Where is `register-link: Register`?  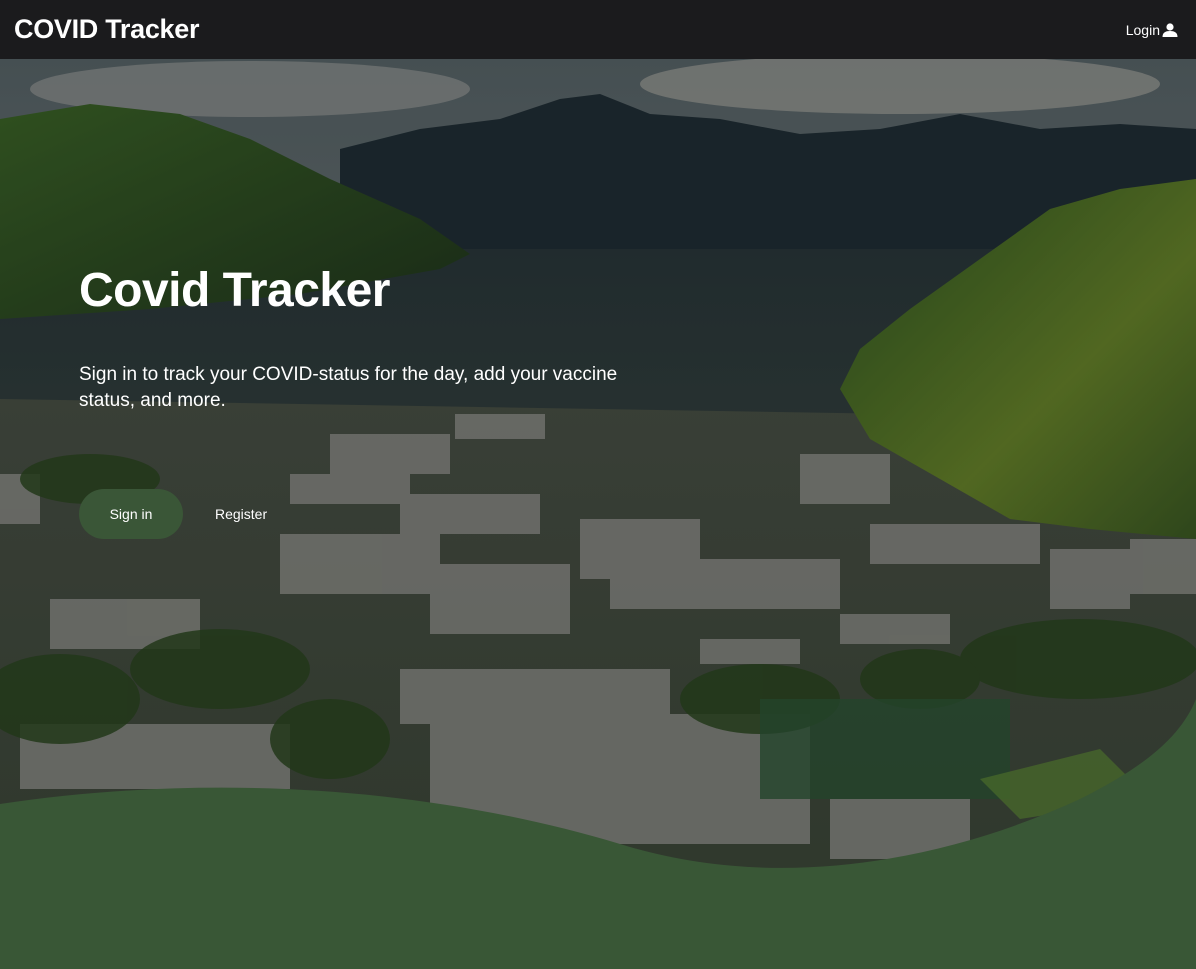 register-link: Register is located at coordinates (241, 514).